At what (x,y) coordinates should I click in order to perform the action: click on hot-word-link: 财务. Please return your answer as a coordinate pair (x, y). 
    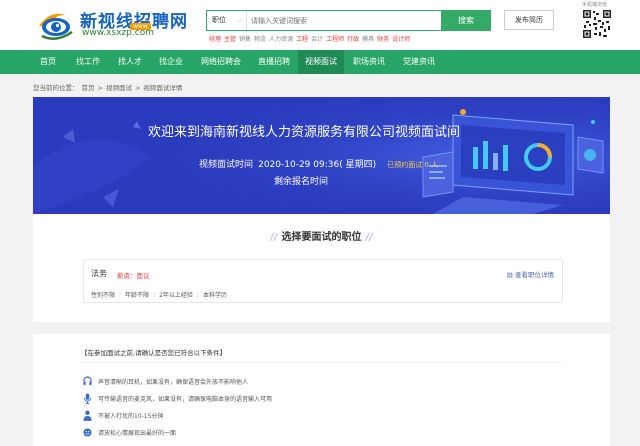
    Looking at the image, I should click on (383, 39).